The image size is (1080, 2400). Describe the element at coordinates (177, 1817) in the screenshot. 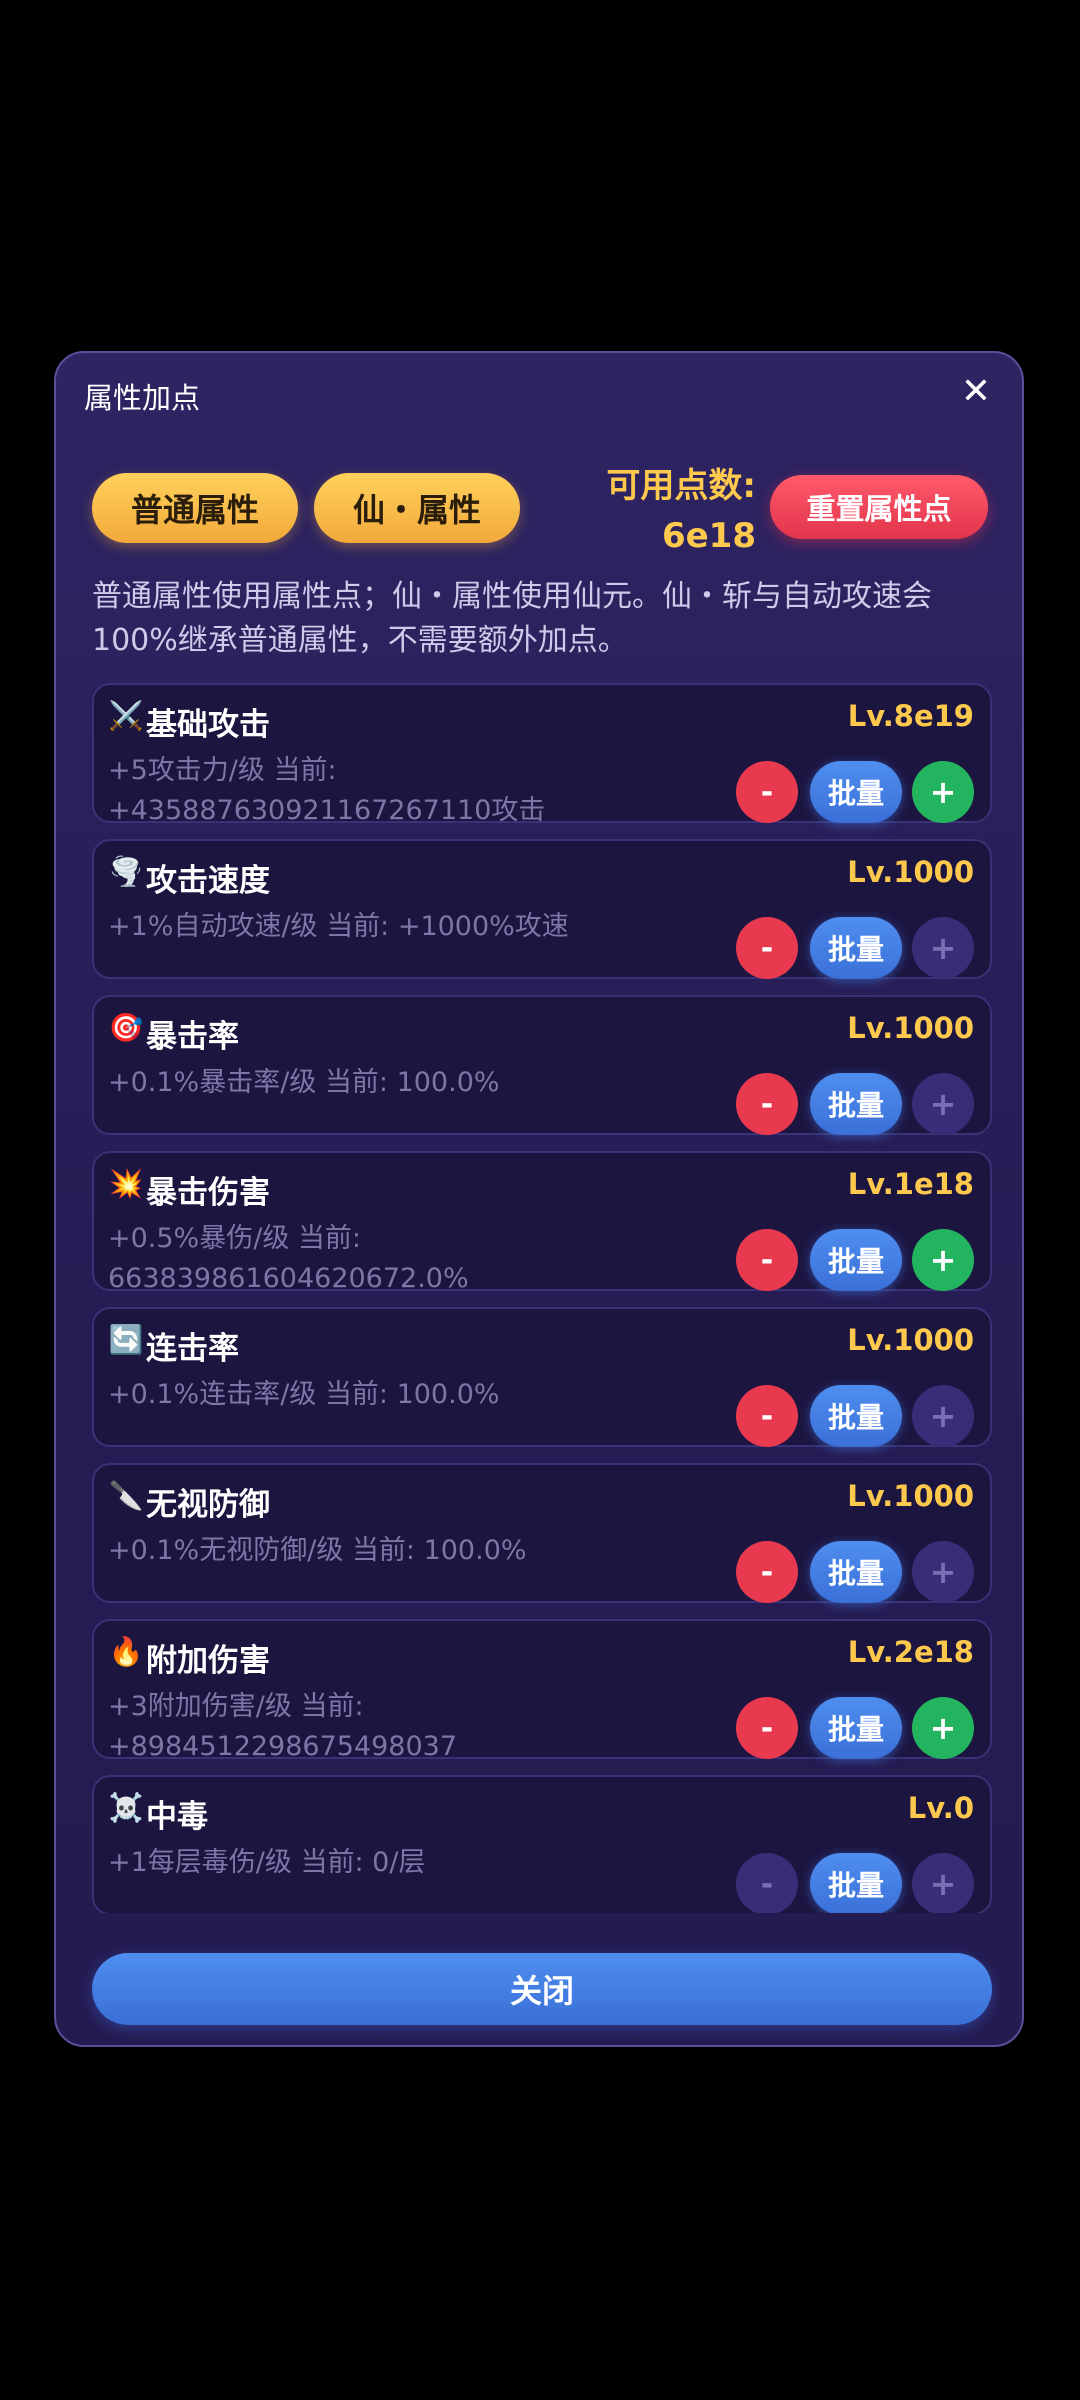

I see `attribute-name: 中毒` at that location.